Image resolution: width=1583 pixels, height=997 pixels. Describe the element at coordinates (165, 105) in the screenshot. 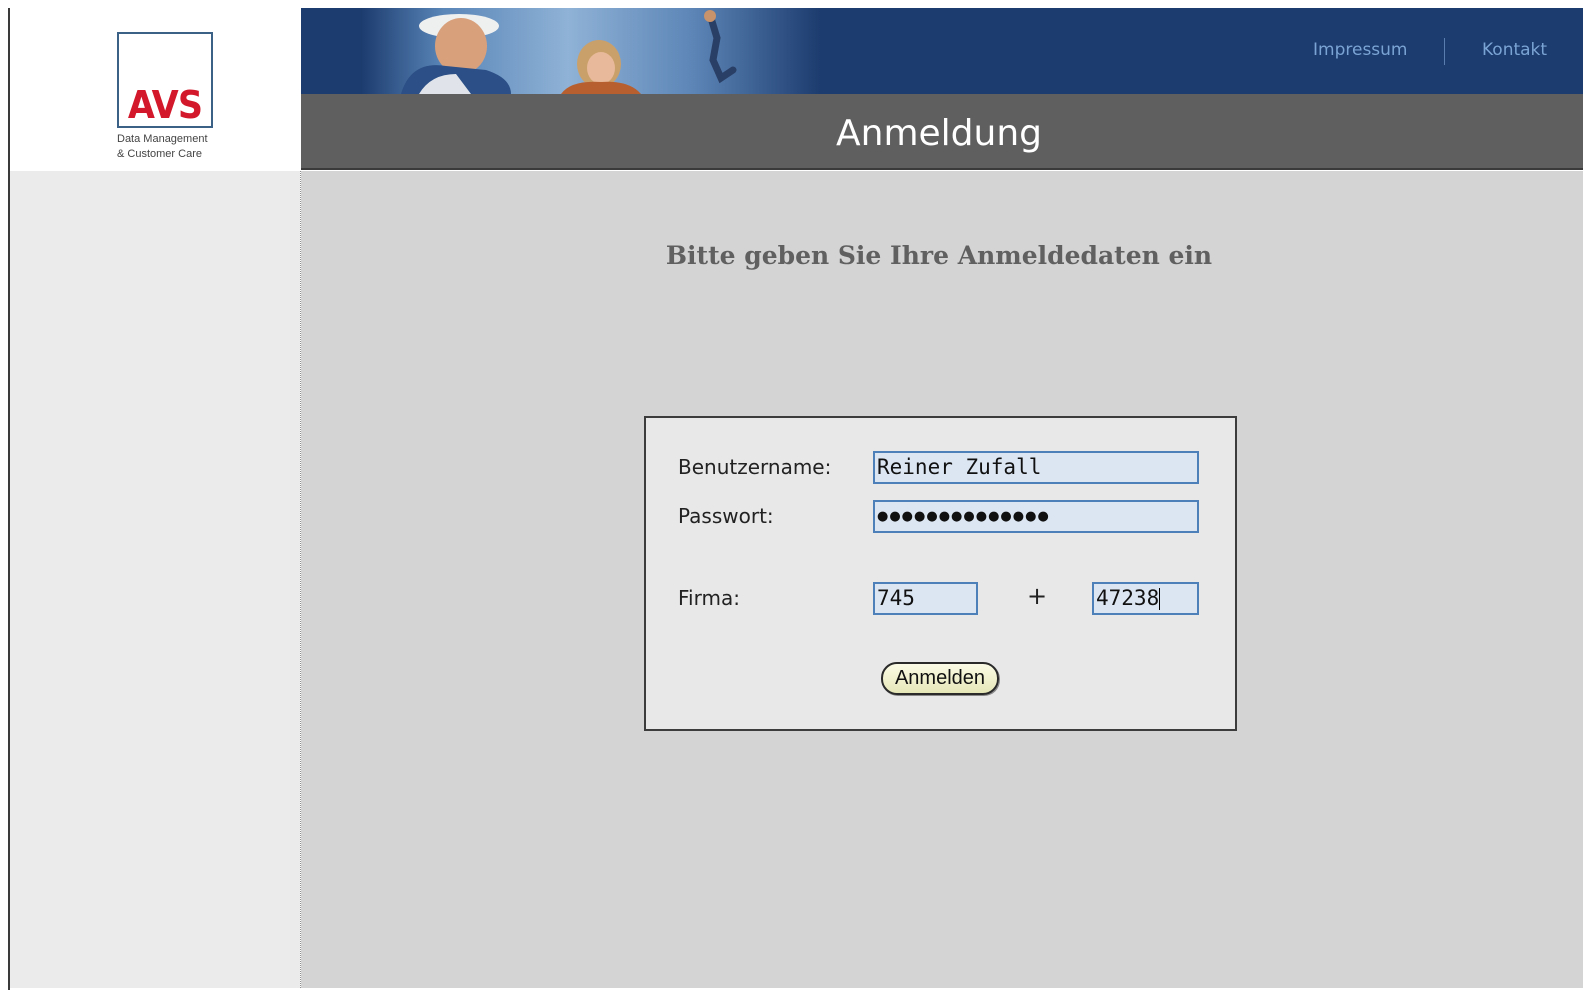

I see `logo-brand-text: AVS` at that location.